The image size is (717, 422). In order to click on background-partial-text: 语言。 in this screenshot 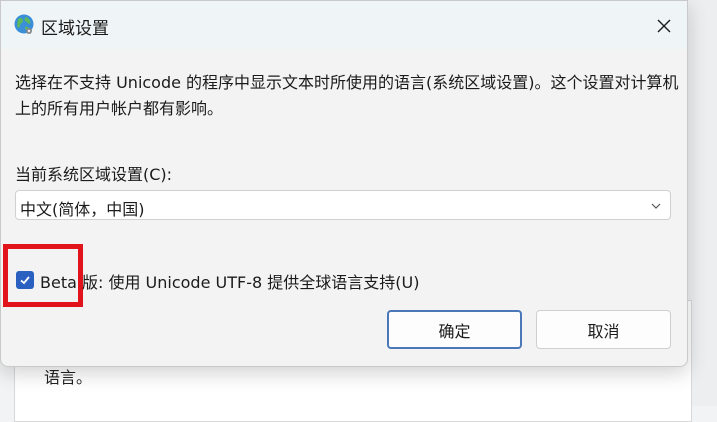, I will do `click(68, 377)`.